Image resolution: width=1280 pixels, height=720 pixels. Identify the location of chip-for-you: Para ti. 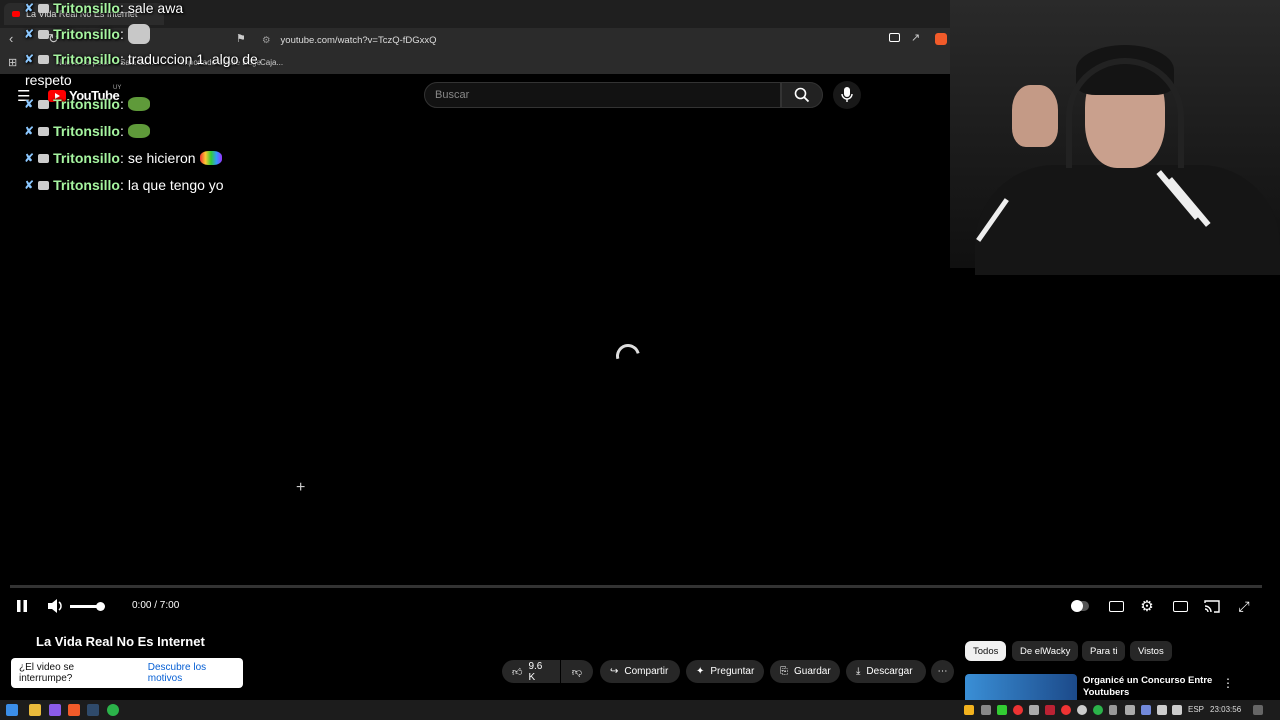
(1104, 651).